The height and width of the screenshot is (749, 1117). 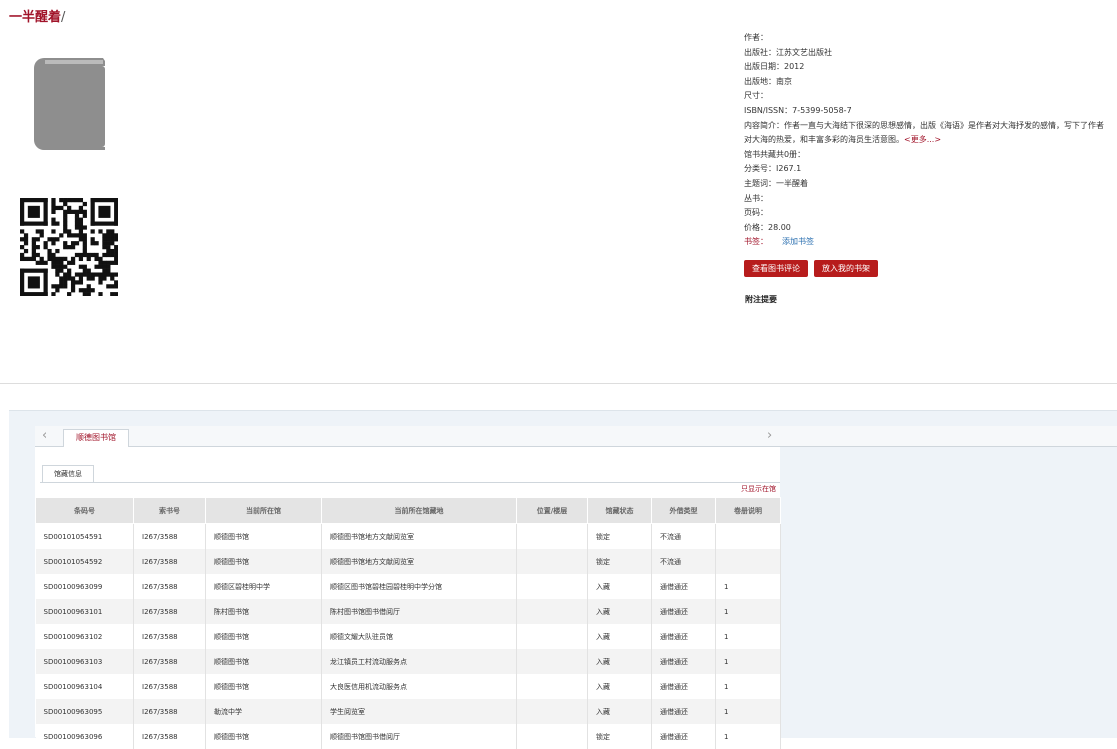 I want to click on info-intro-text: 对大海的热爱，和丰富多彩的海员生活意图。, so click(x=824, y=140).